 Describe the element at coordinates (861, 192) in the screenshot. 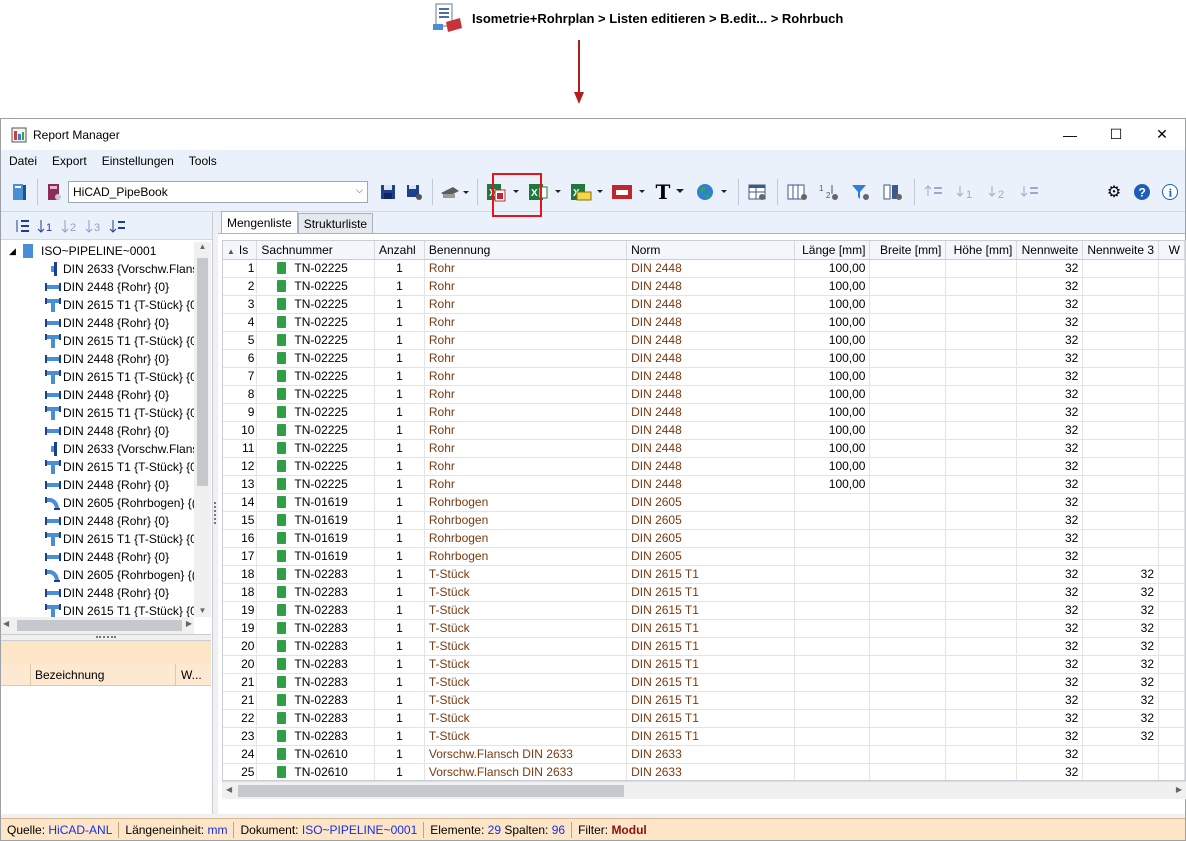

I see `filter-icon` at that location.